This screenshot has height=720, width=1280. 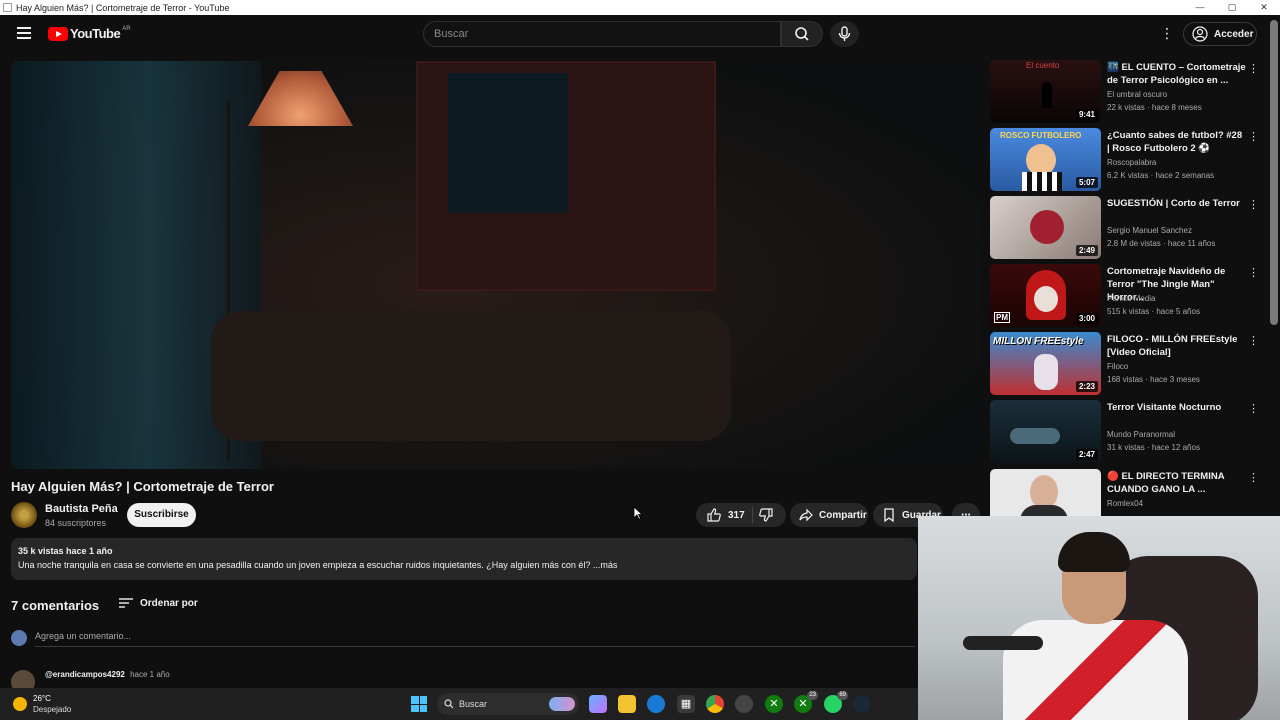 What do you see at coordinates (42, 698) in the screenshot?
I see `weather-temperature: 26°C` at bounding box center [42, 698].